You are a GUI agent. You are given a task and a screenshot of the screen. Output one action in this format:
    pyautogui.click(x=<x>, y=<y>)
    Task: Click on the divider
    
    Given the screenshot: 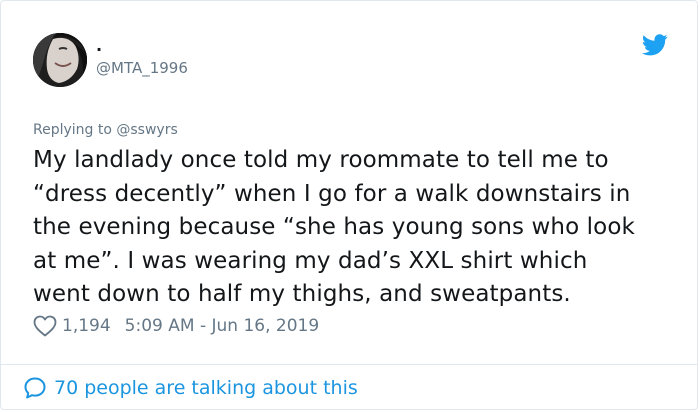 What is the action you would take?
    pyautogui.click(x=349, y=364)
    